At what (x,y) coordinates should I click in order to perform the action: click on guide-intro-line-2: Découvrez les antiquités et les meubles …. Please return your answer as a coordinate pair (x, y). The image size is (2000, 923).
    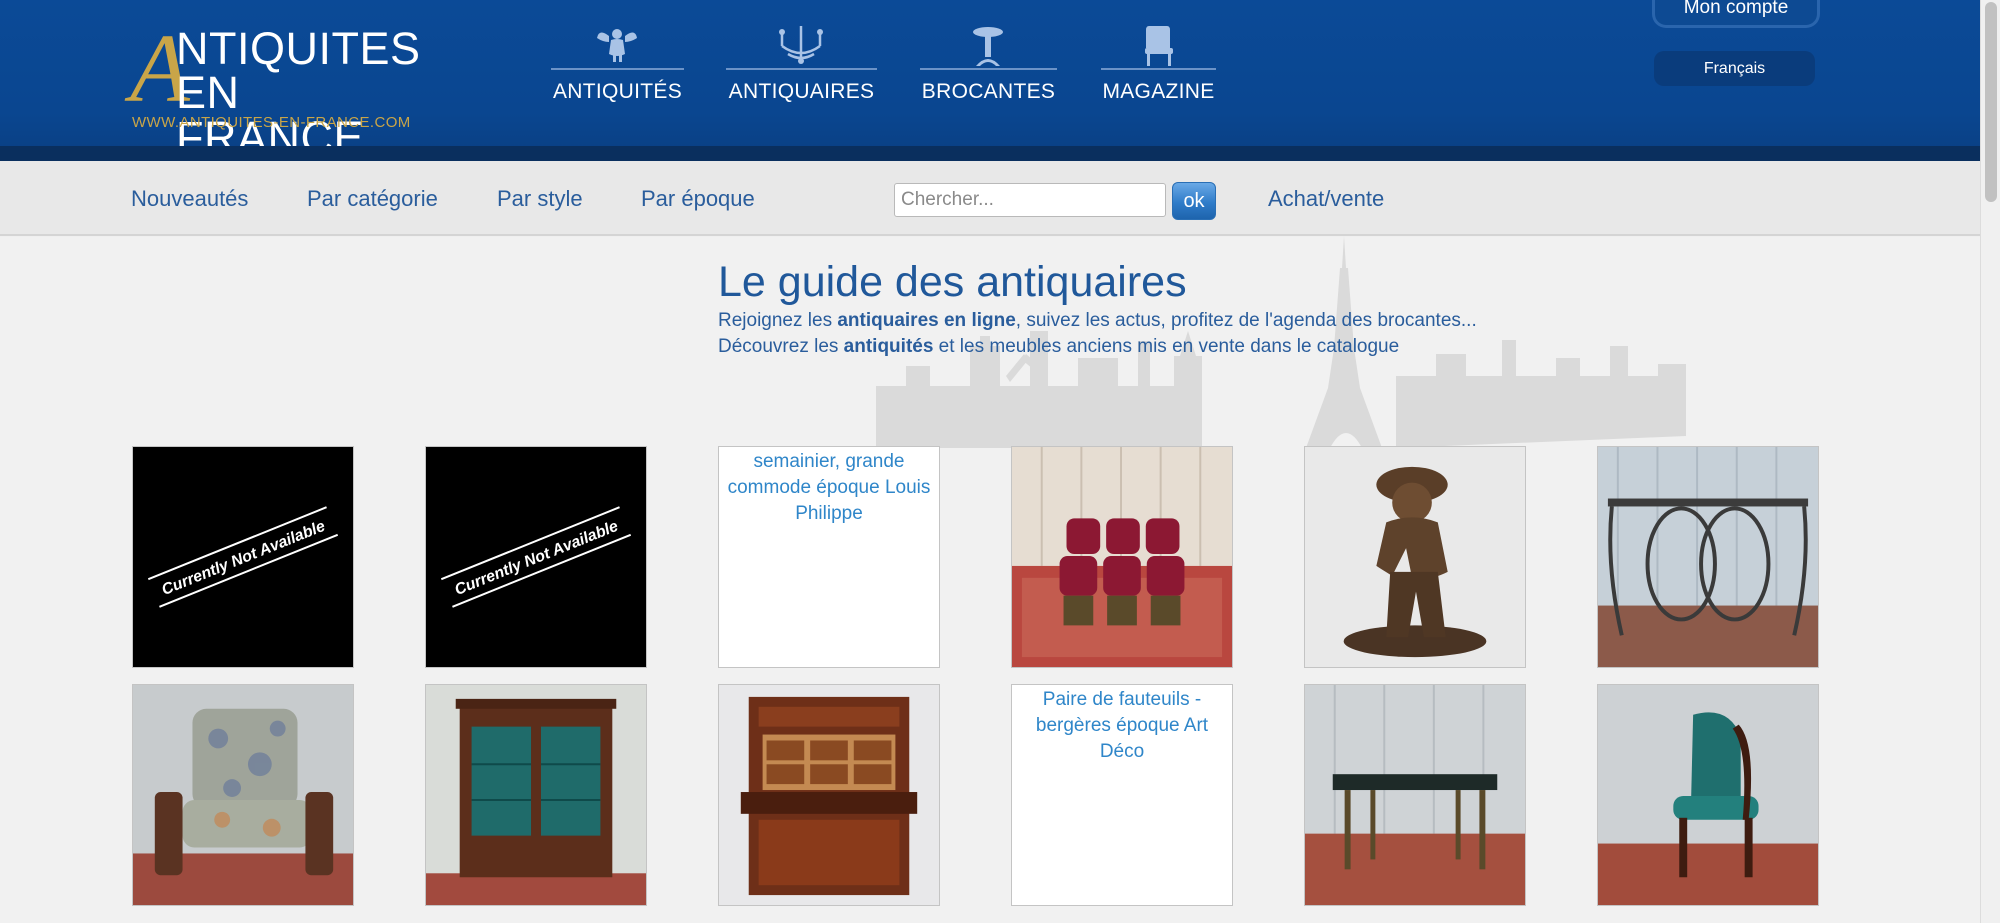
    Looking at the image, I should click on (1058, 347).